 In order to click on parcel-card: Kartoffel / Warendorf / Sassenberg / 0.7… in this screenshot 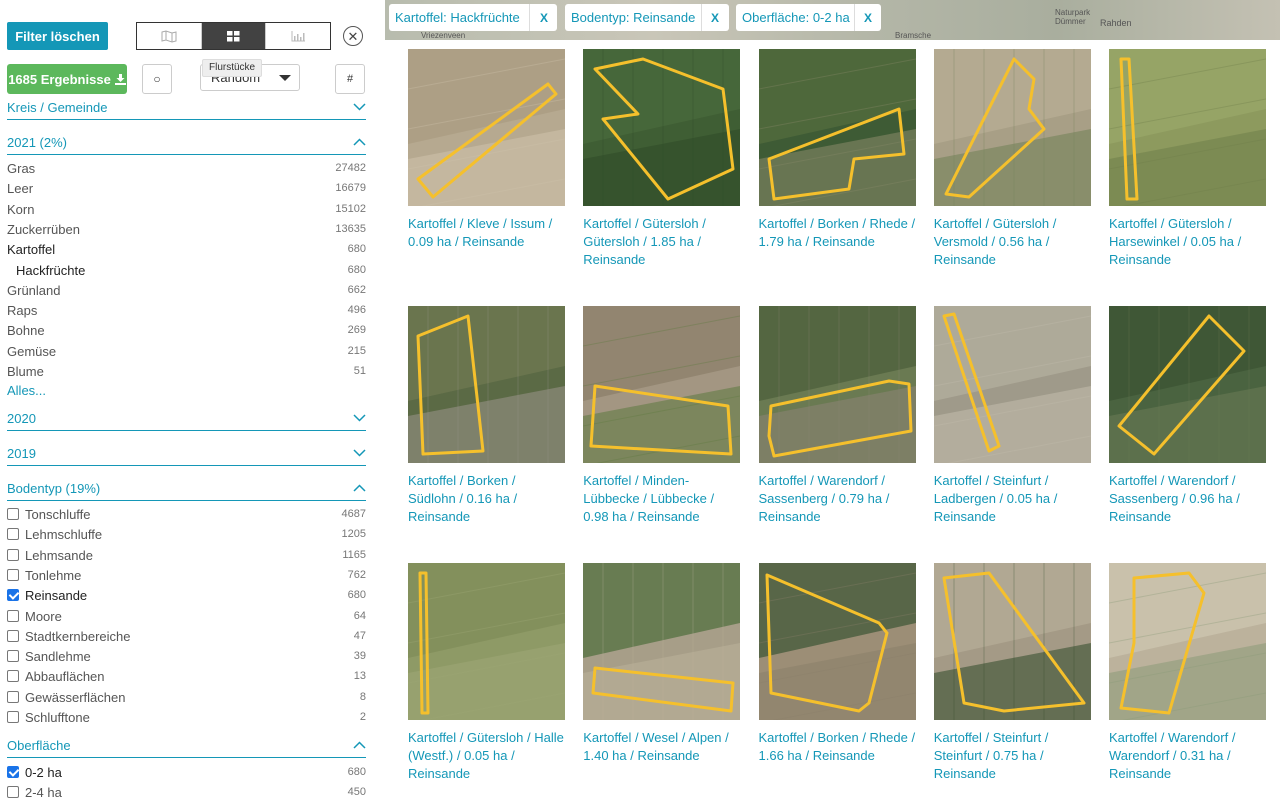, I will do `click(837, 416)`.